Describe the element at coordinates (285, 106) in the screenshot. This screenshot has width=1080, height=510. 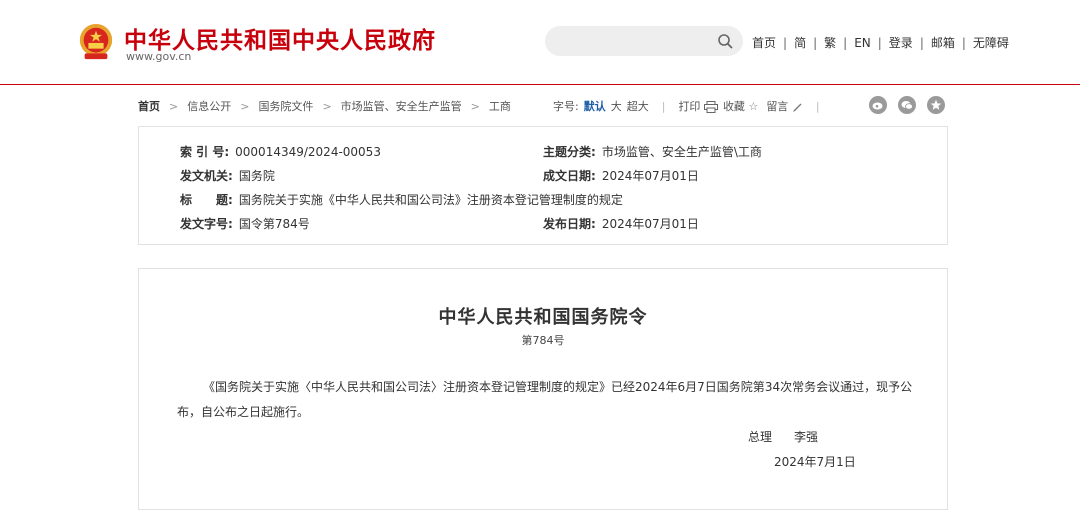
I see `breadcrumb-state-council-docs: 国务院文件` at that location.